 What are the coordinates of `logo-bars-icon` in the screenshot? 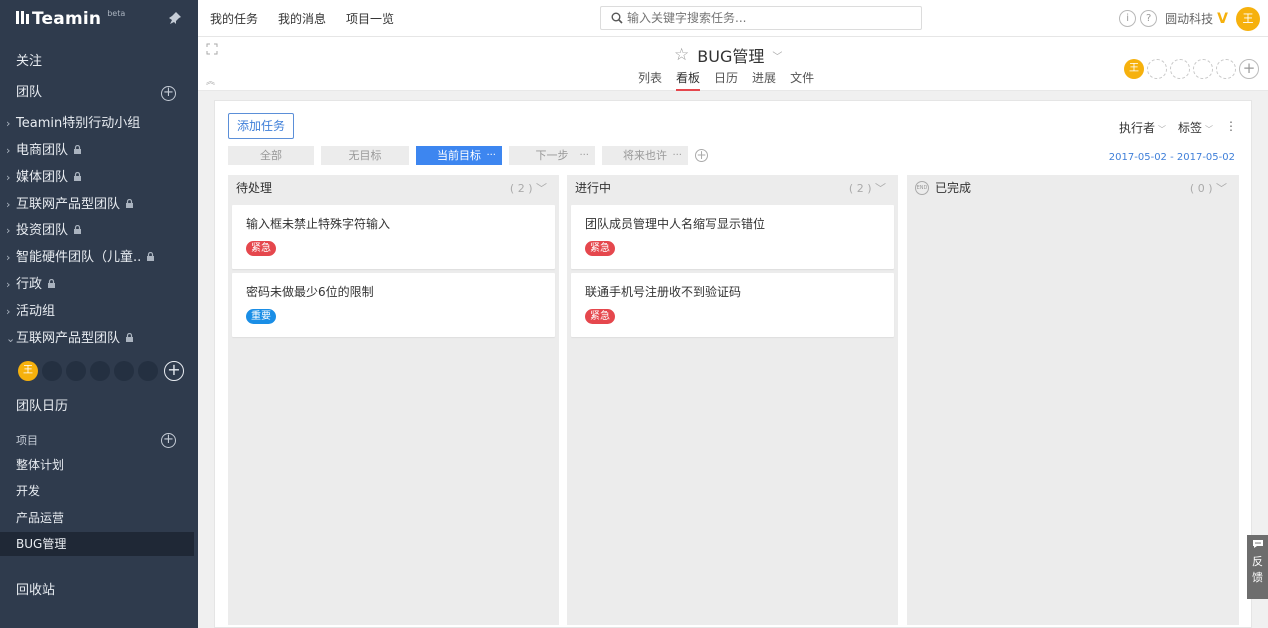 It's located at (22, 17).